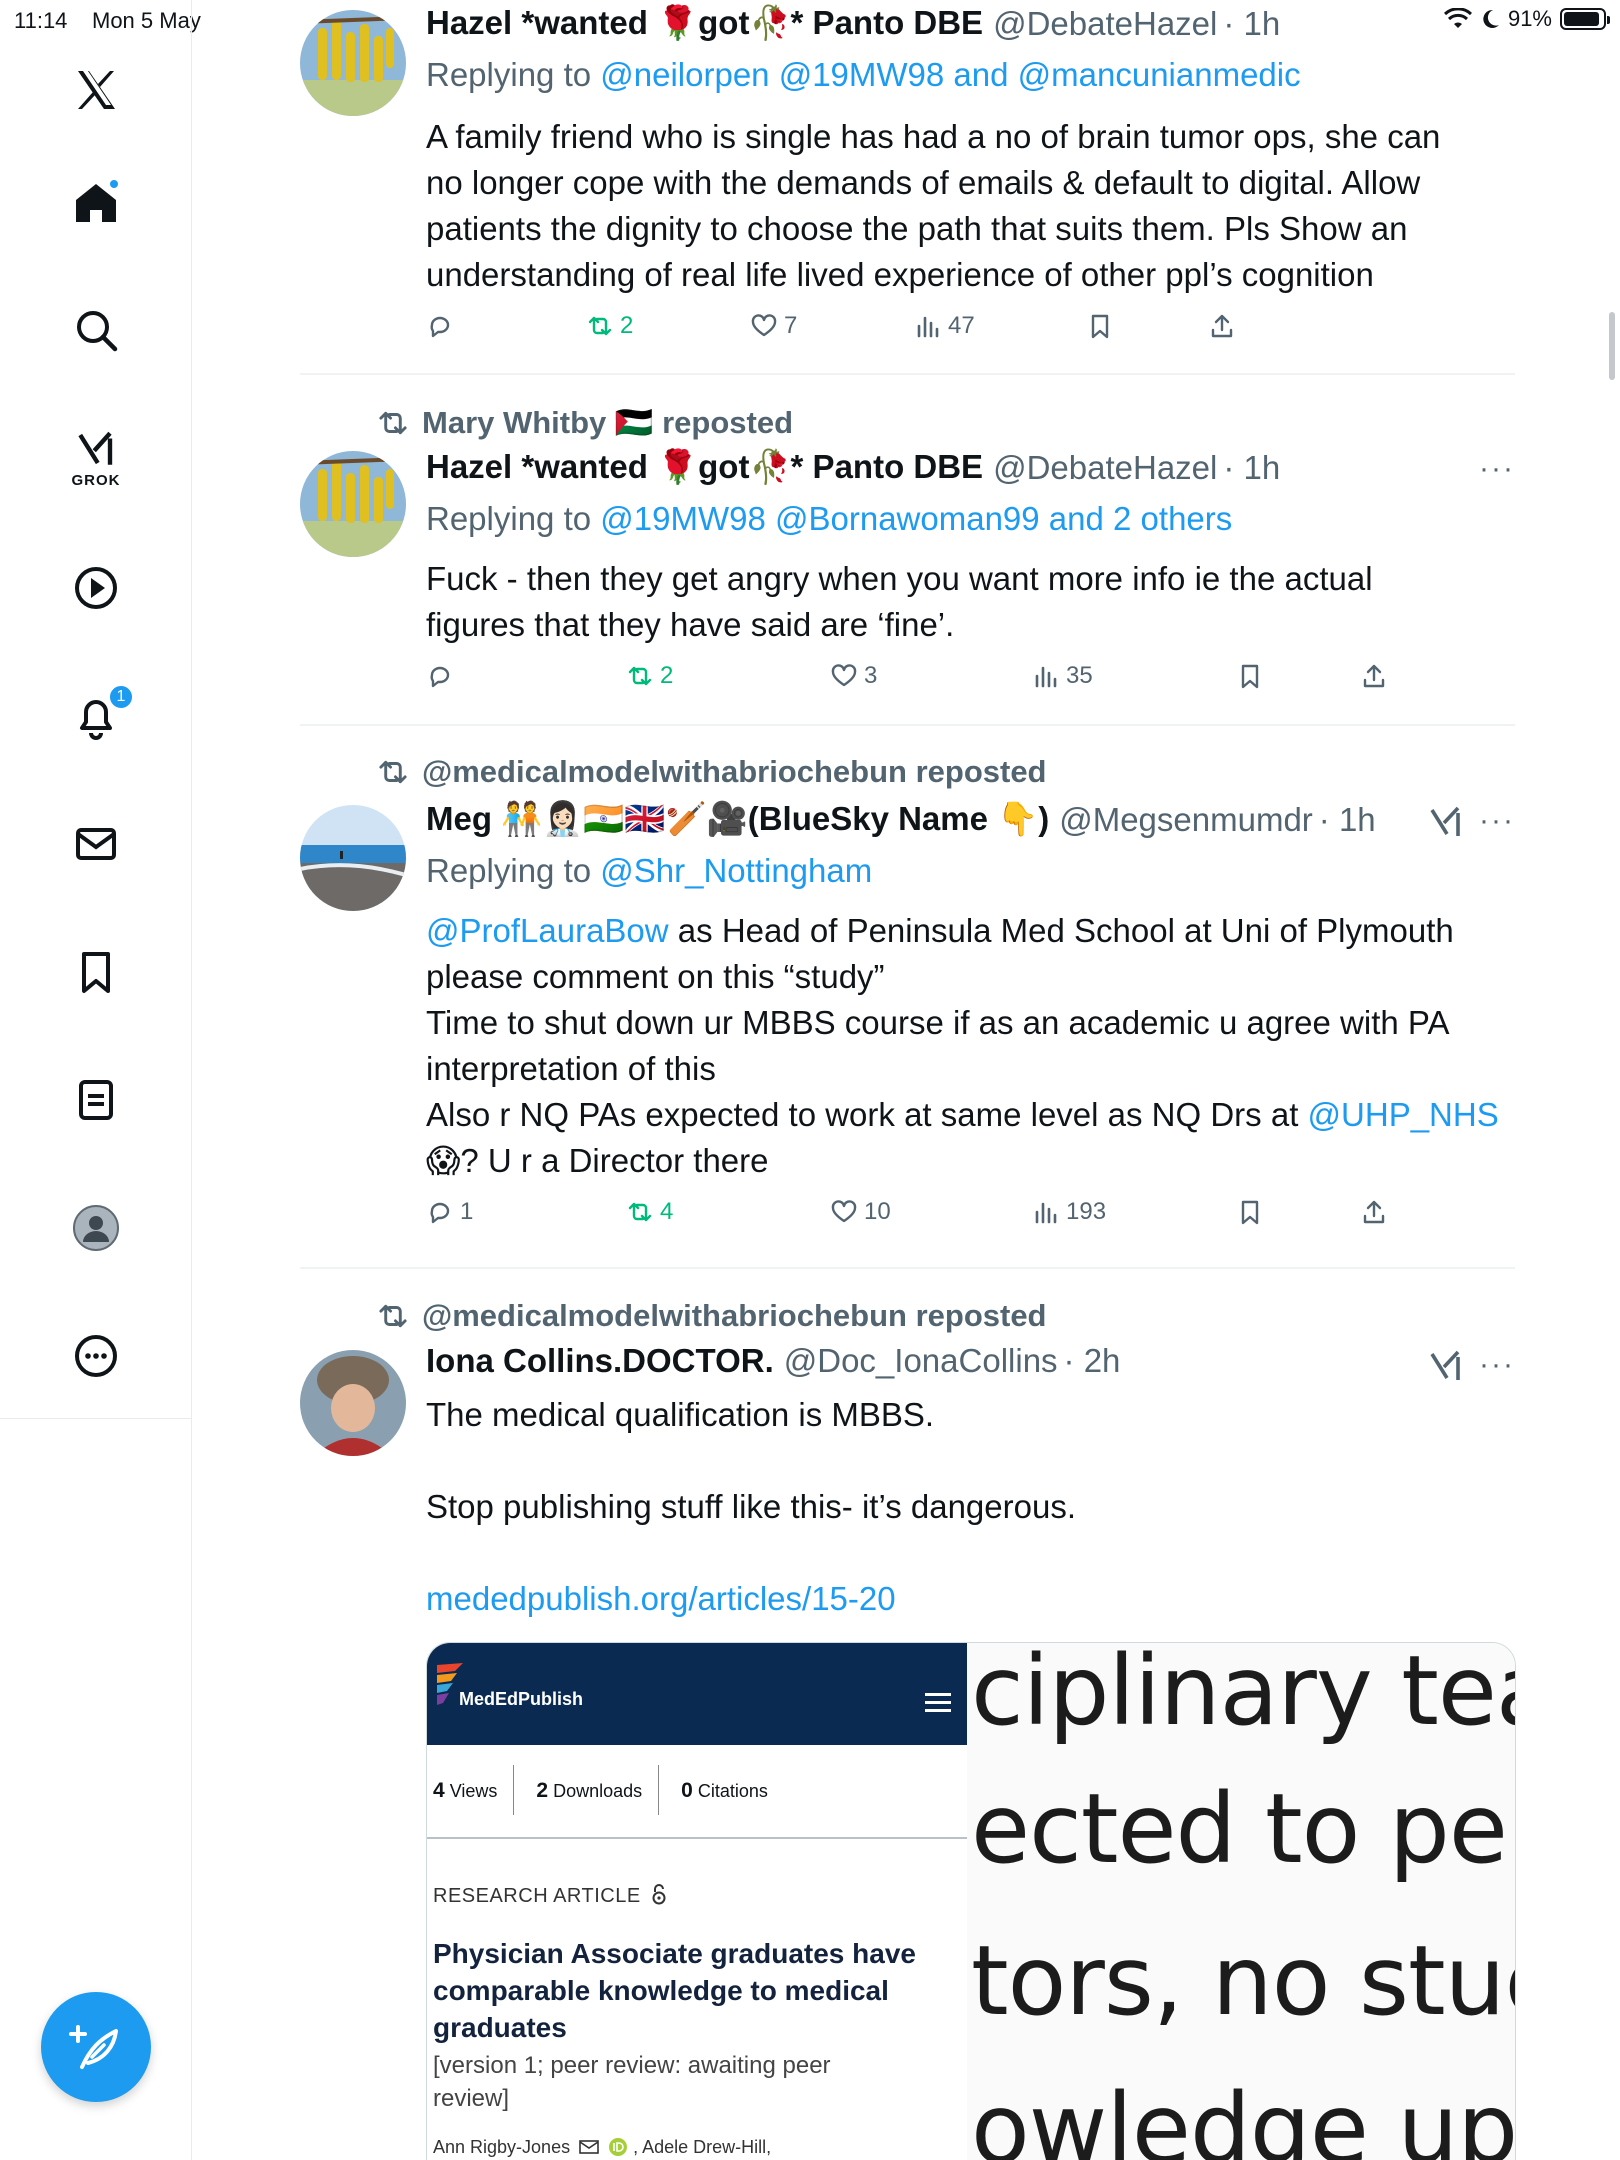 The width and height of the screenshot is (1620, 2160). I want to click on like-button: 3, so click(853, 676).